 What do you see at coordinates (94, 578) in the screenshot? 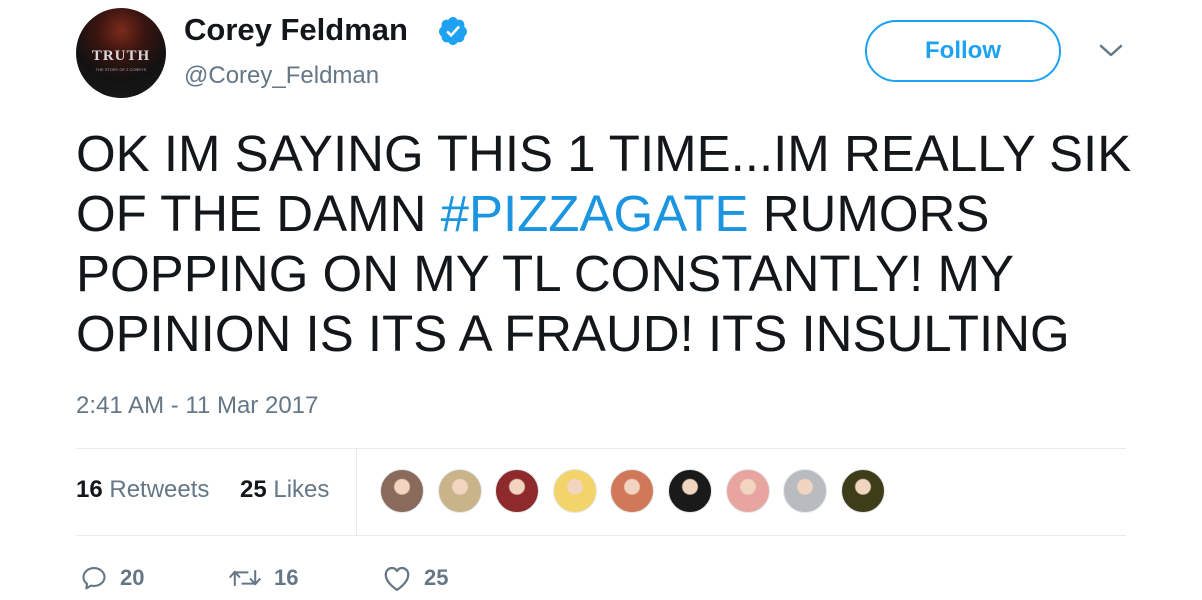
I see `reply-icon` at bounding box center [94, 578].